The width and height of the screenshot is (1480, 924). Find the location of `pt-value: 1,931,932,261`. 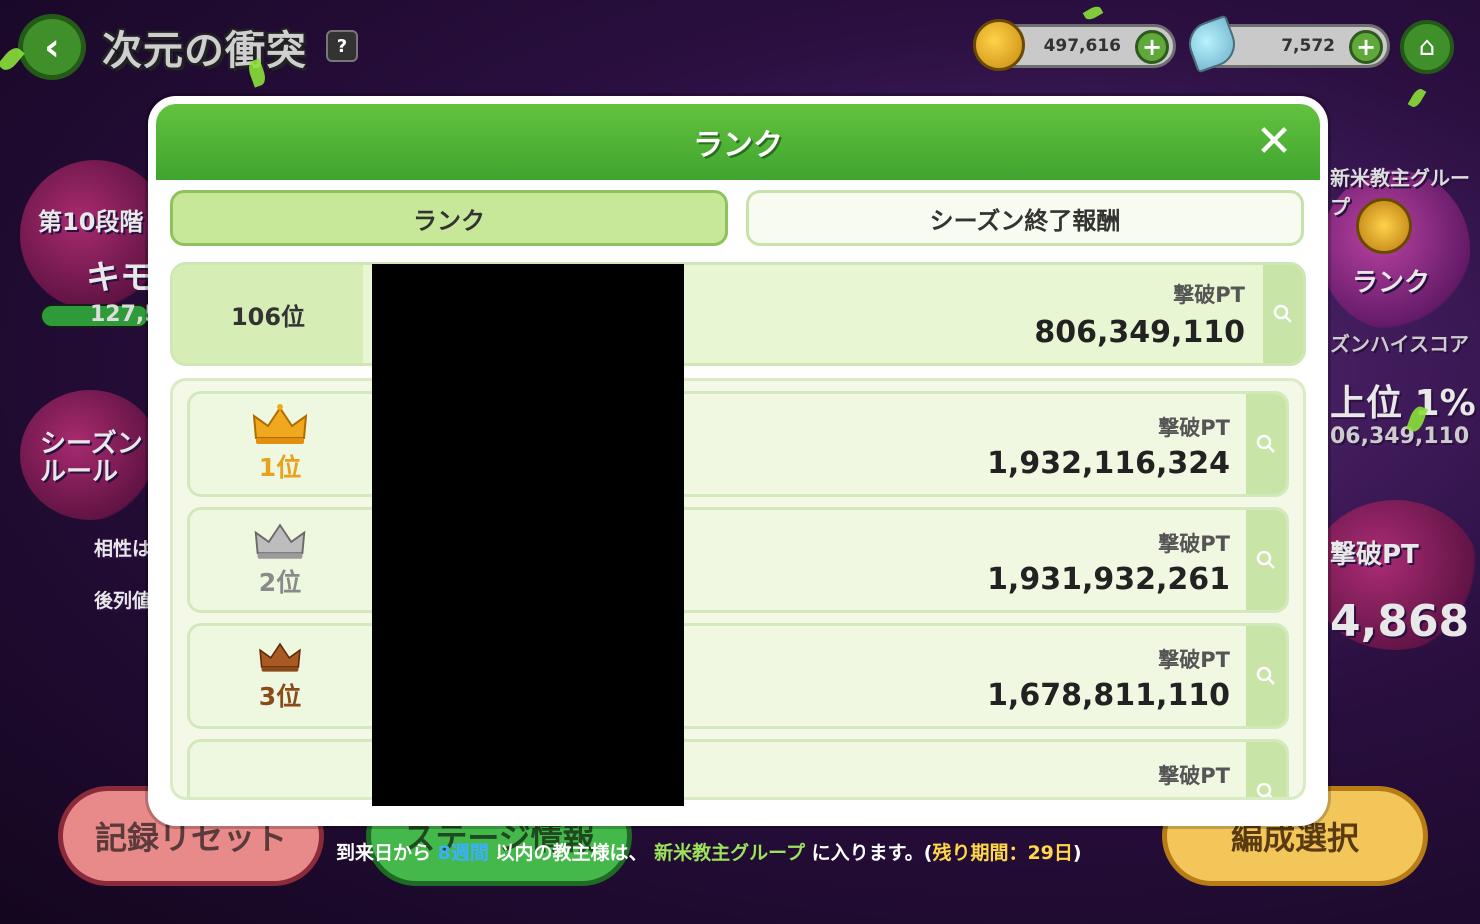

pt-value: 1,931,932,261 is located at coordinates (1108, 579).